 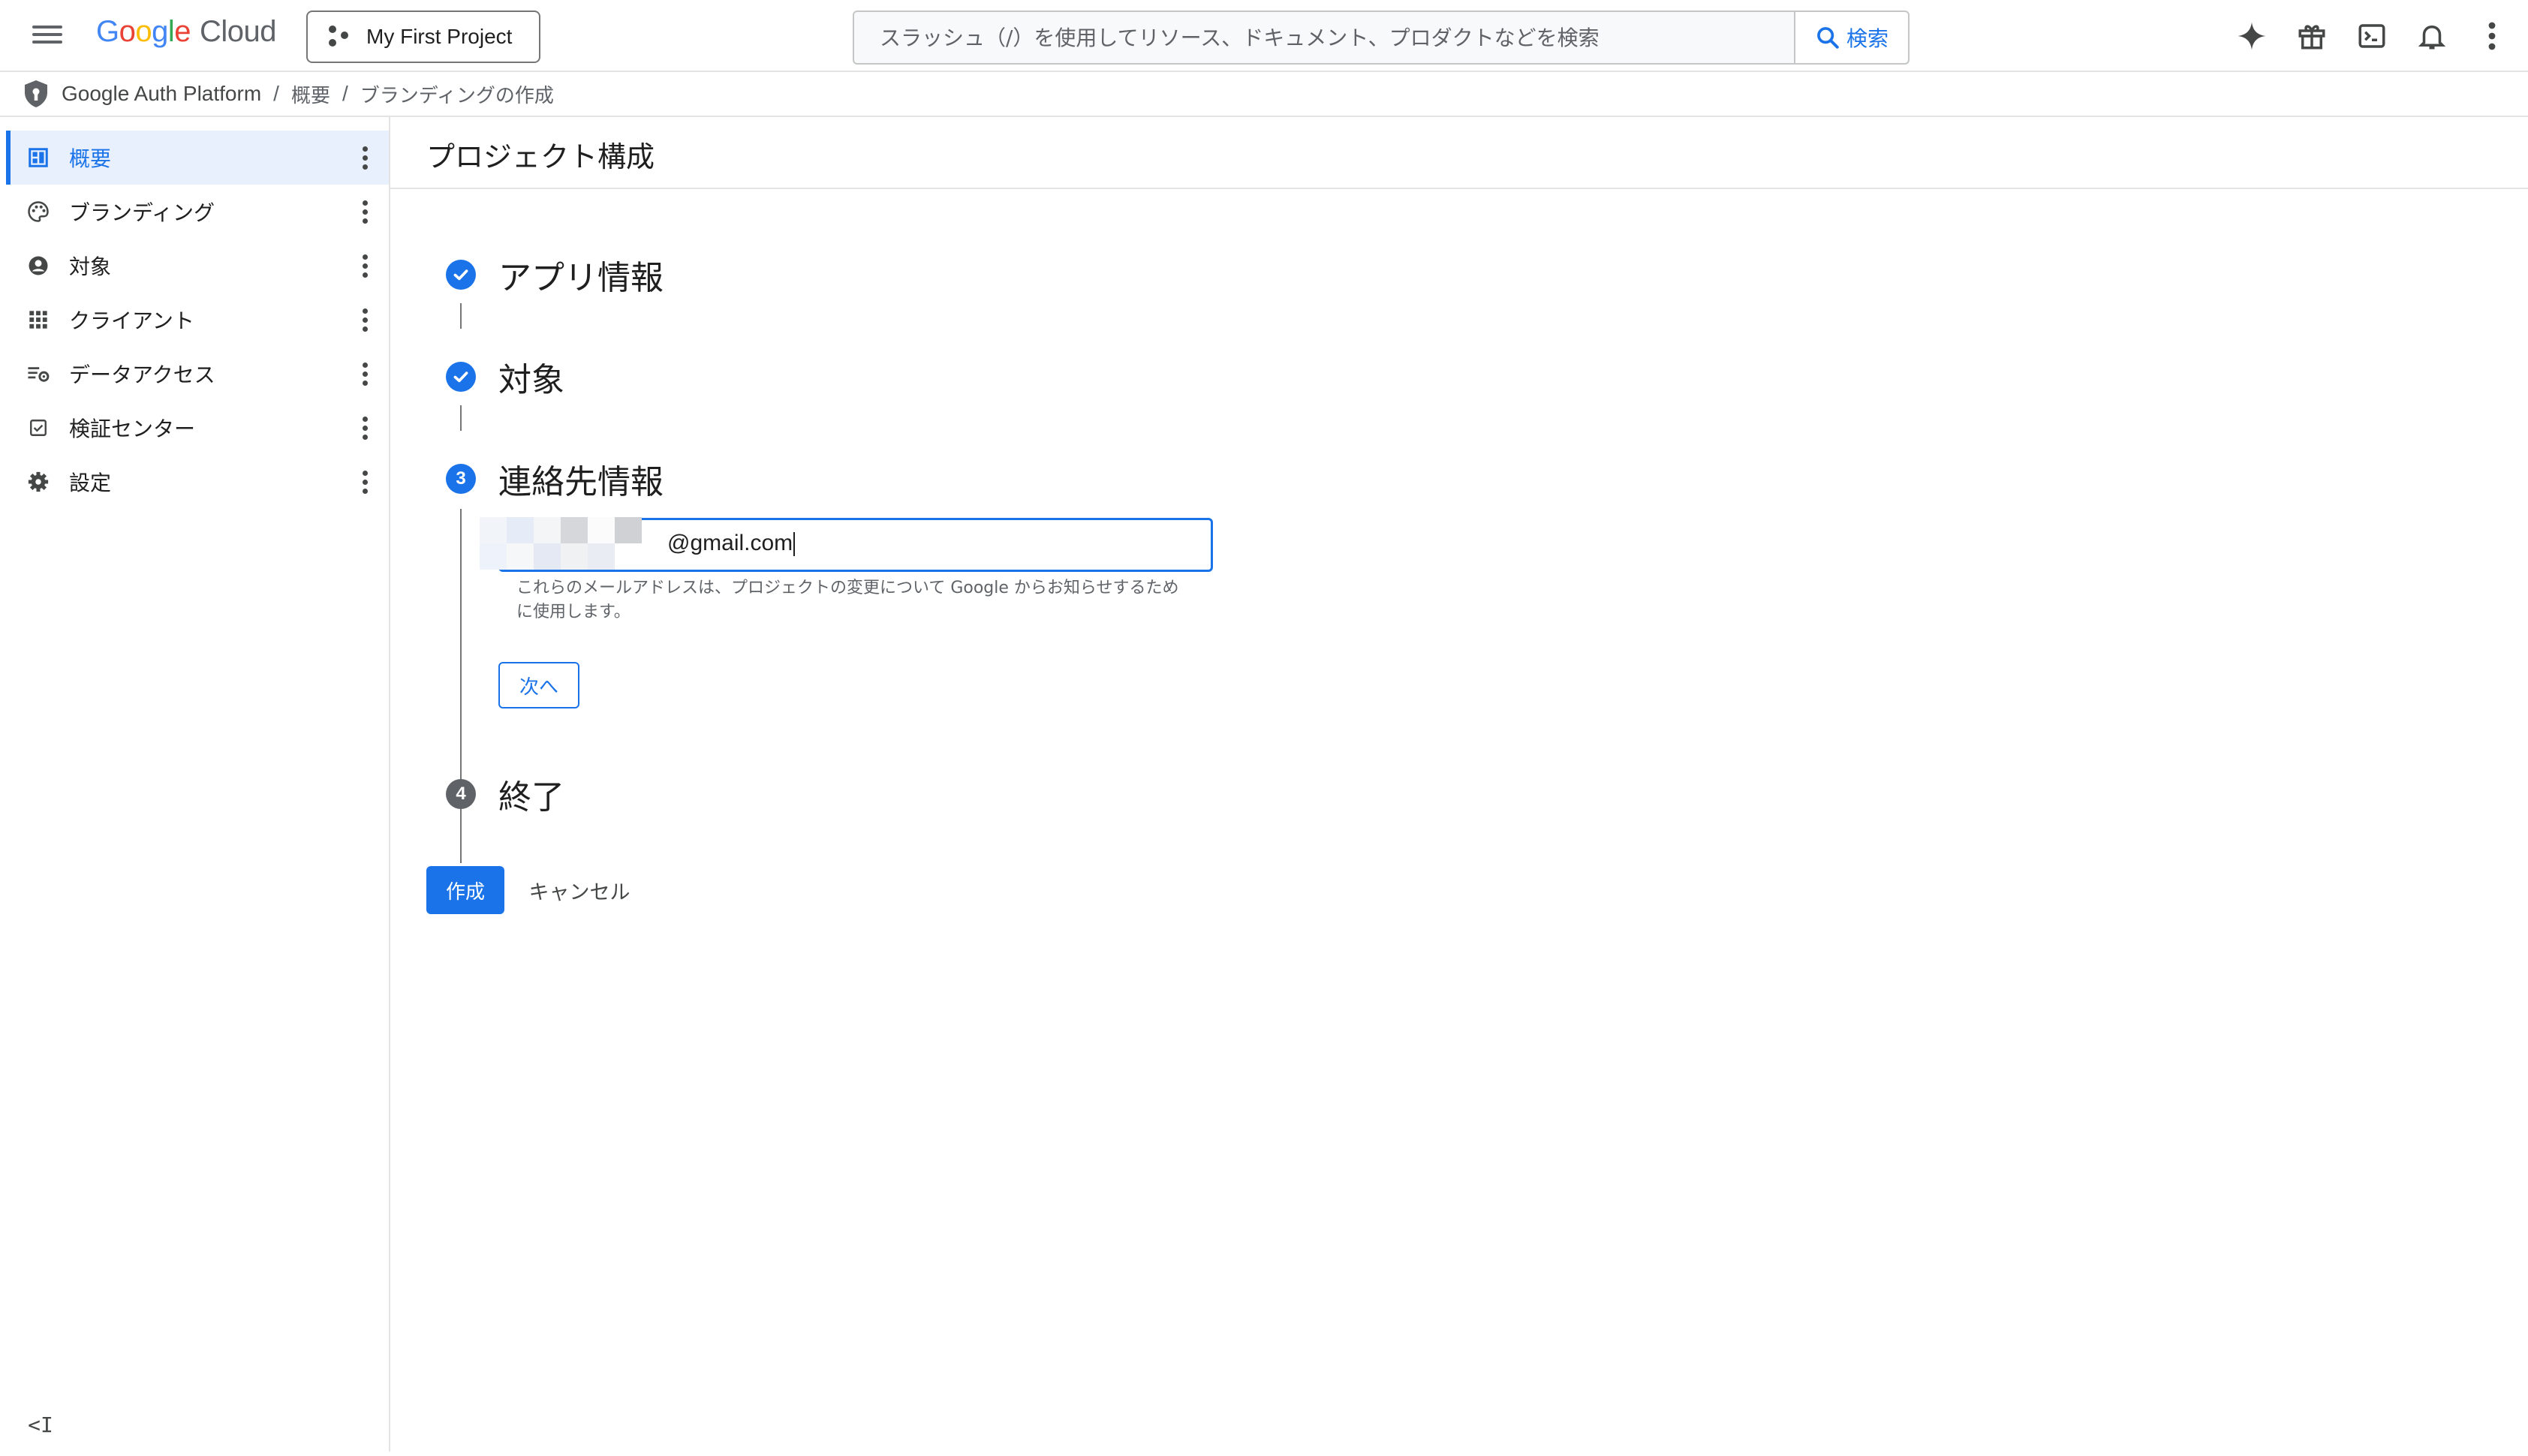 What do you see at coordinates (197, 428) in the screenshot?
I see `sidebar-item-verification-center: 検証センター` at bounding box center [197, 428].